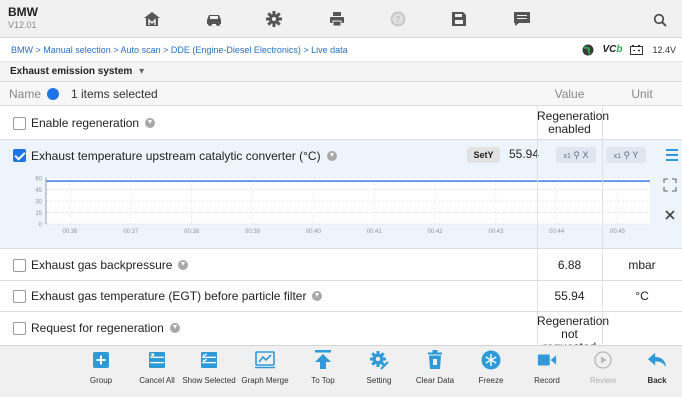  Describe the element at coordinates (435, 232) in the screenshot. I see `x-tick-label: 00:42` at that location.